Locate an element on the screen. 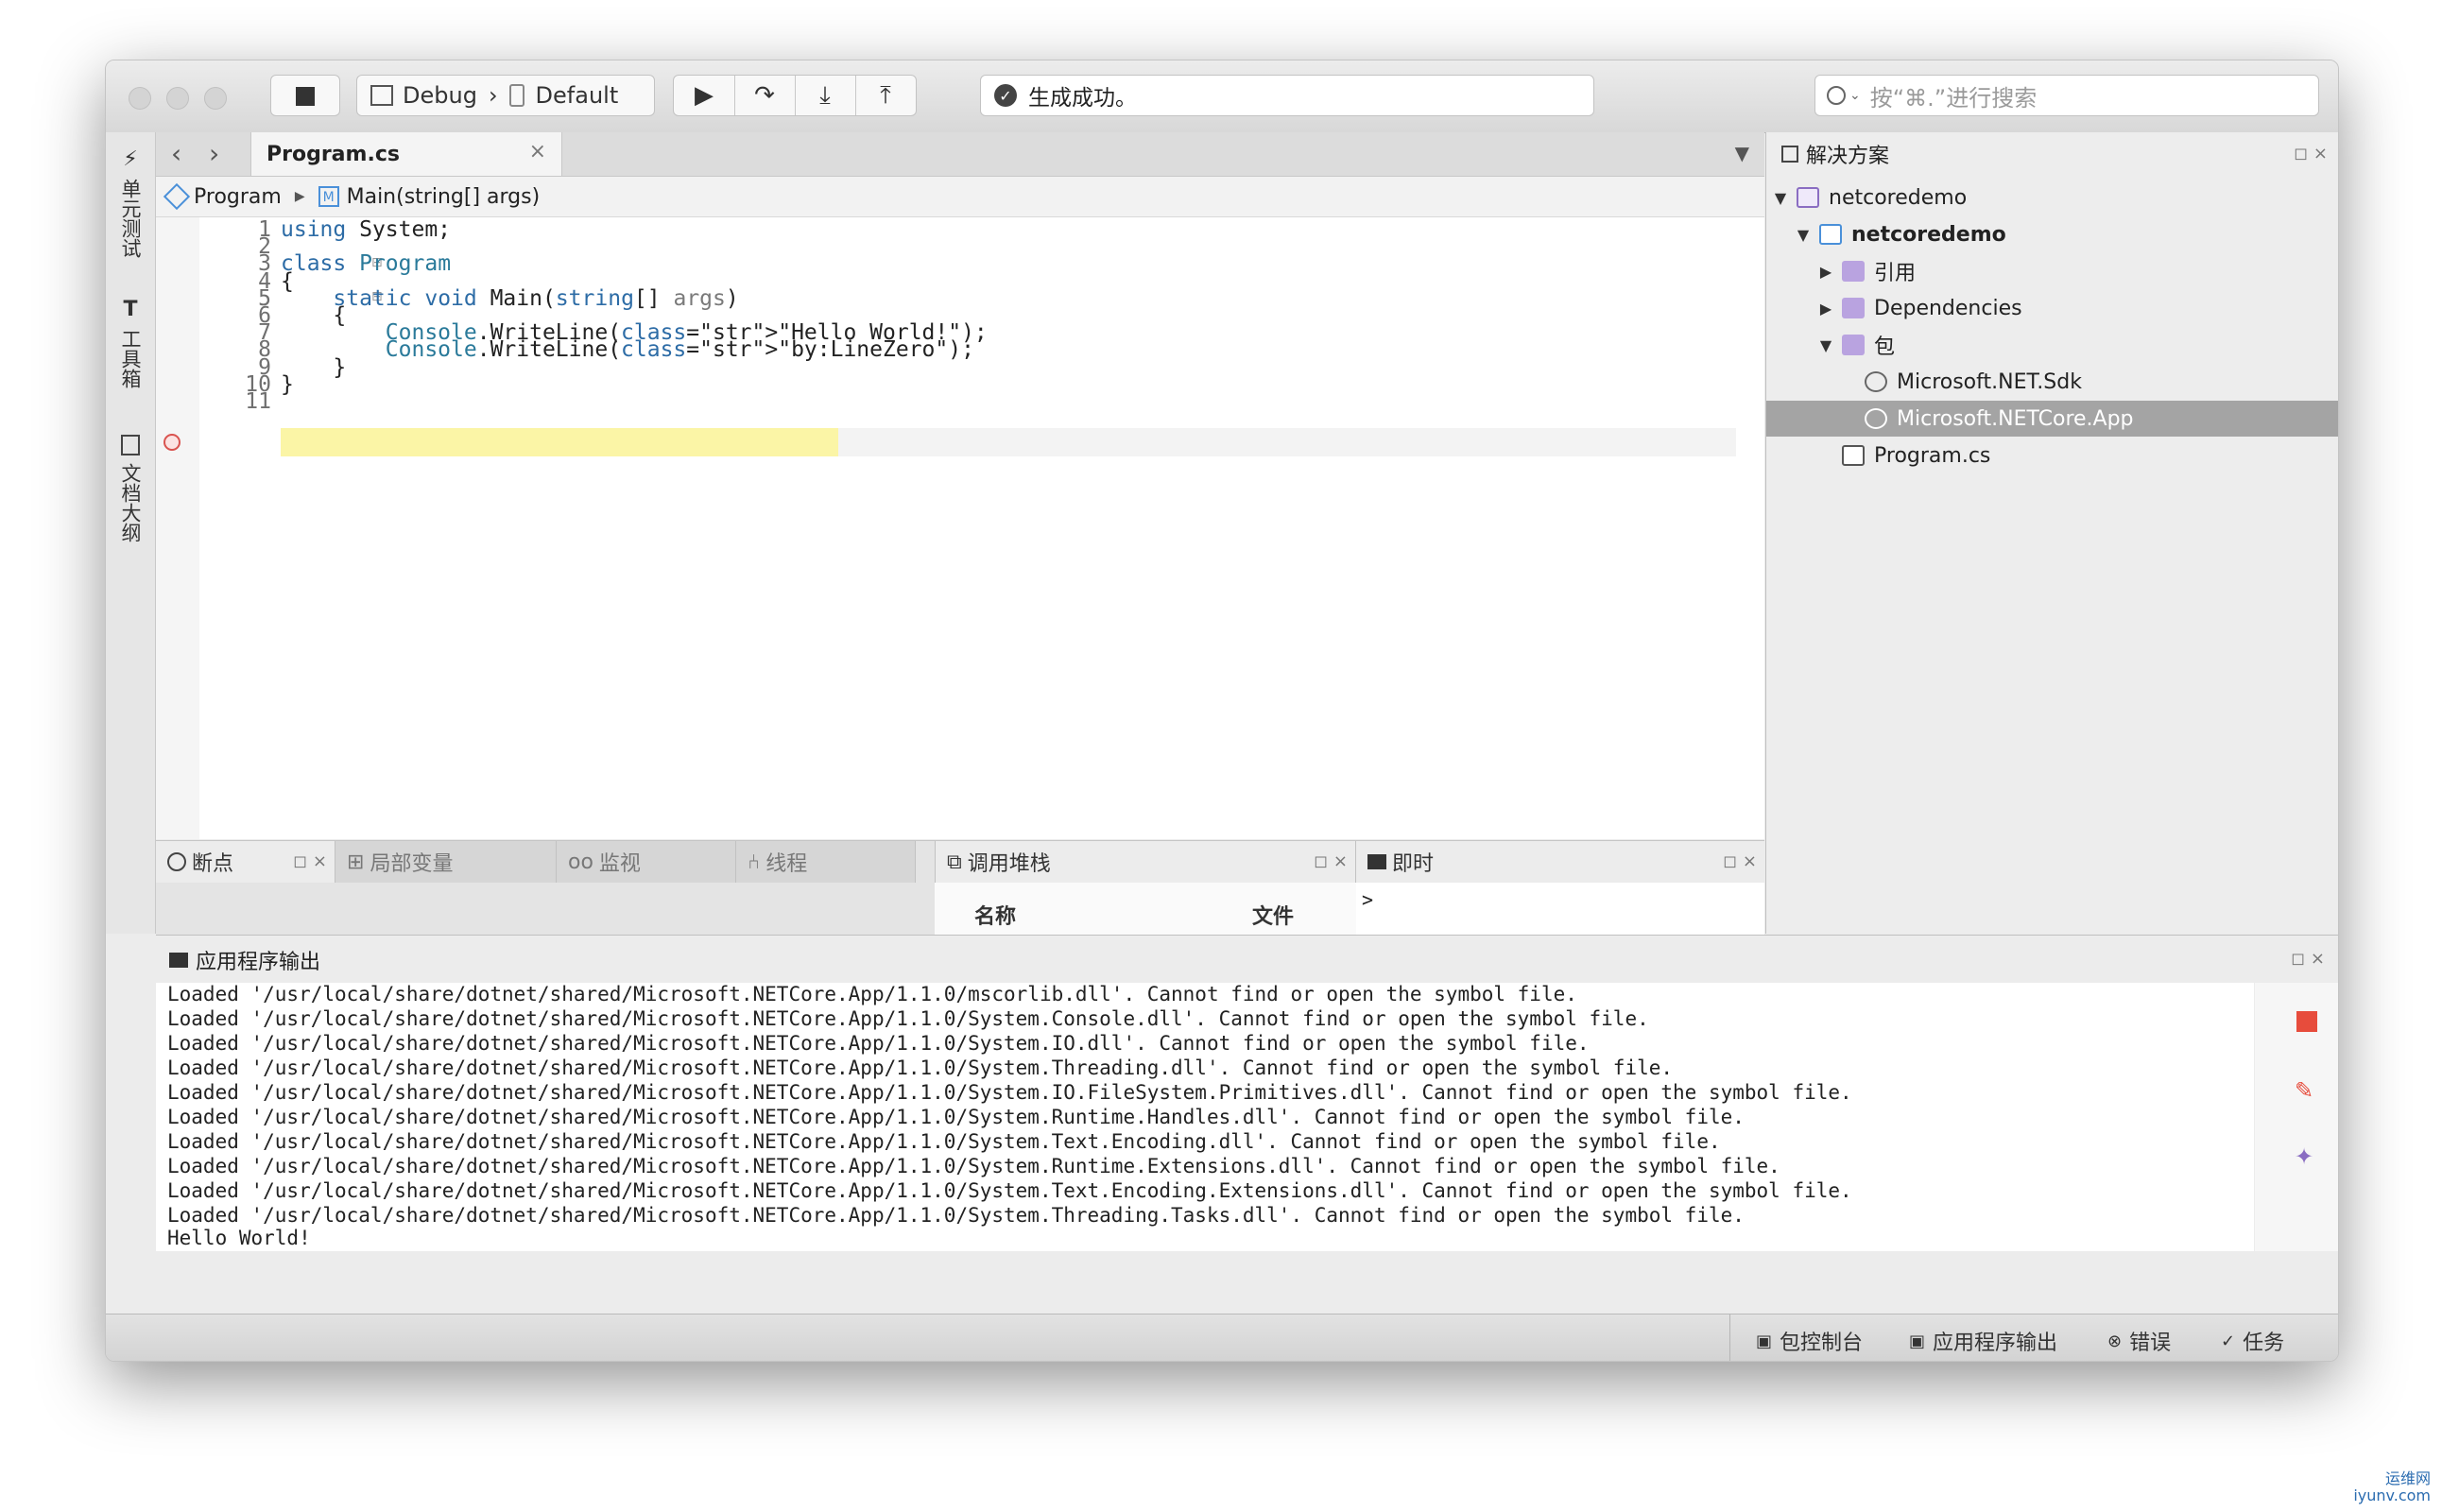 The height and width of the screenshot is (1512, 2442). code-line: using System; is located at coordinates (367, 229).